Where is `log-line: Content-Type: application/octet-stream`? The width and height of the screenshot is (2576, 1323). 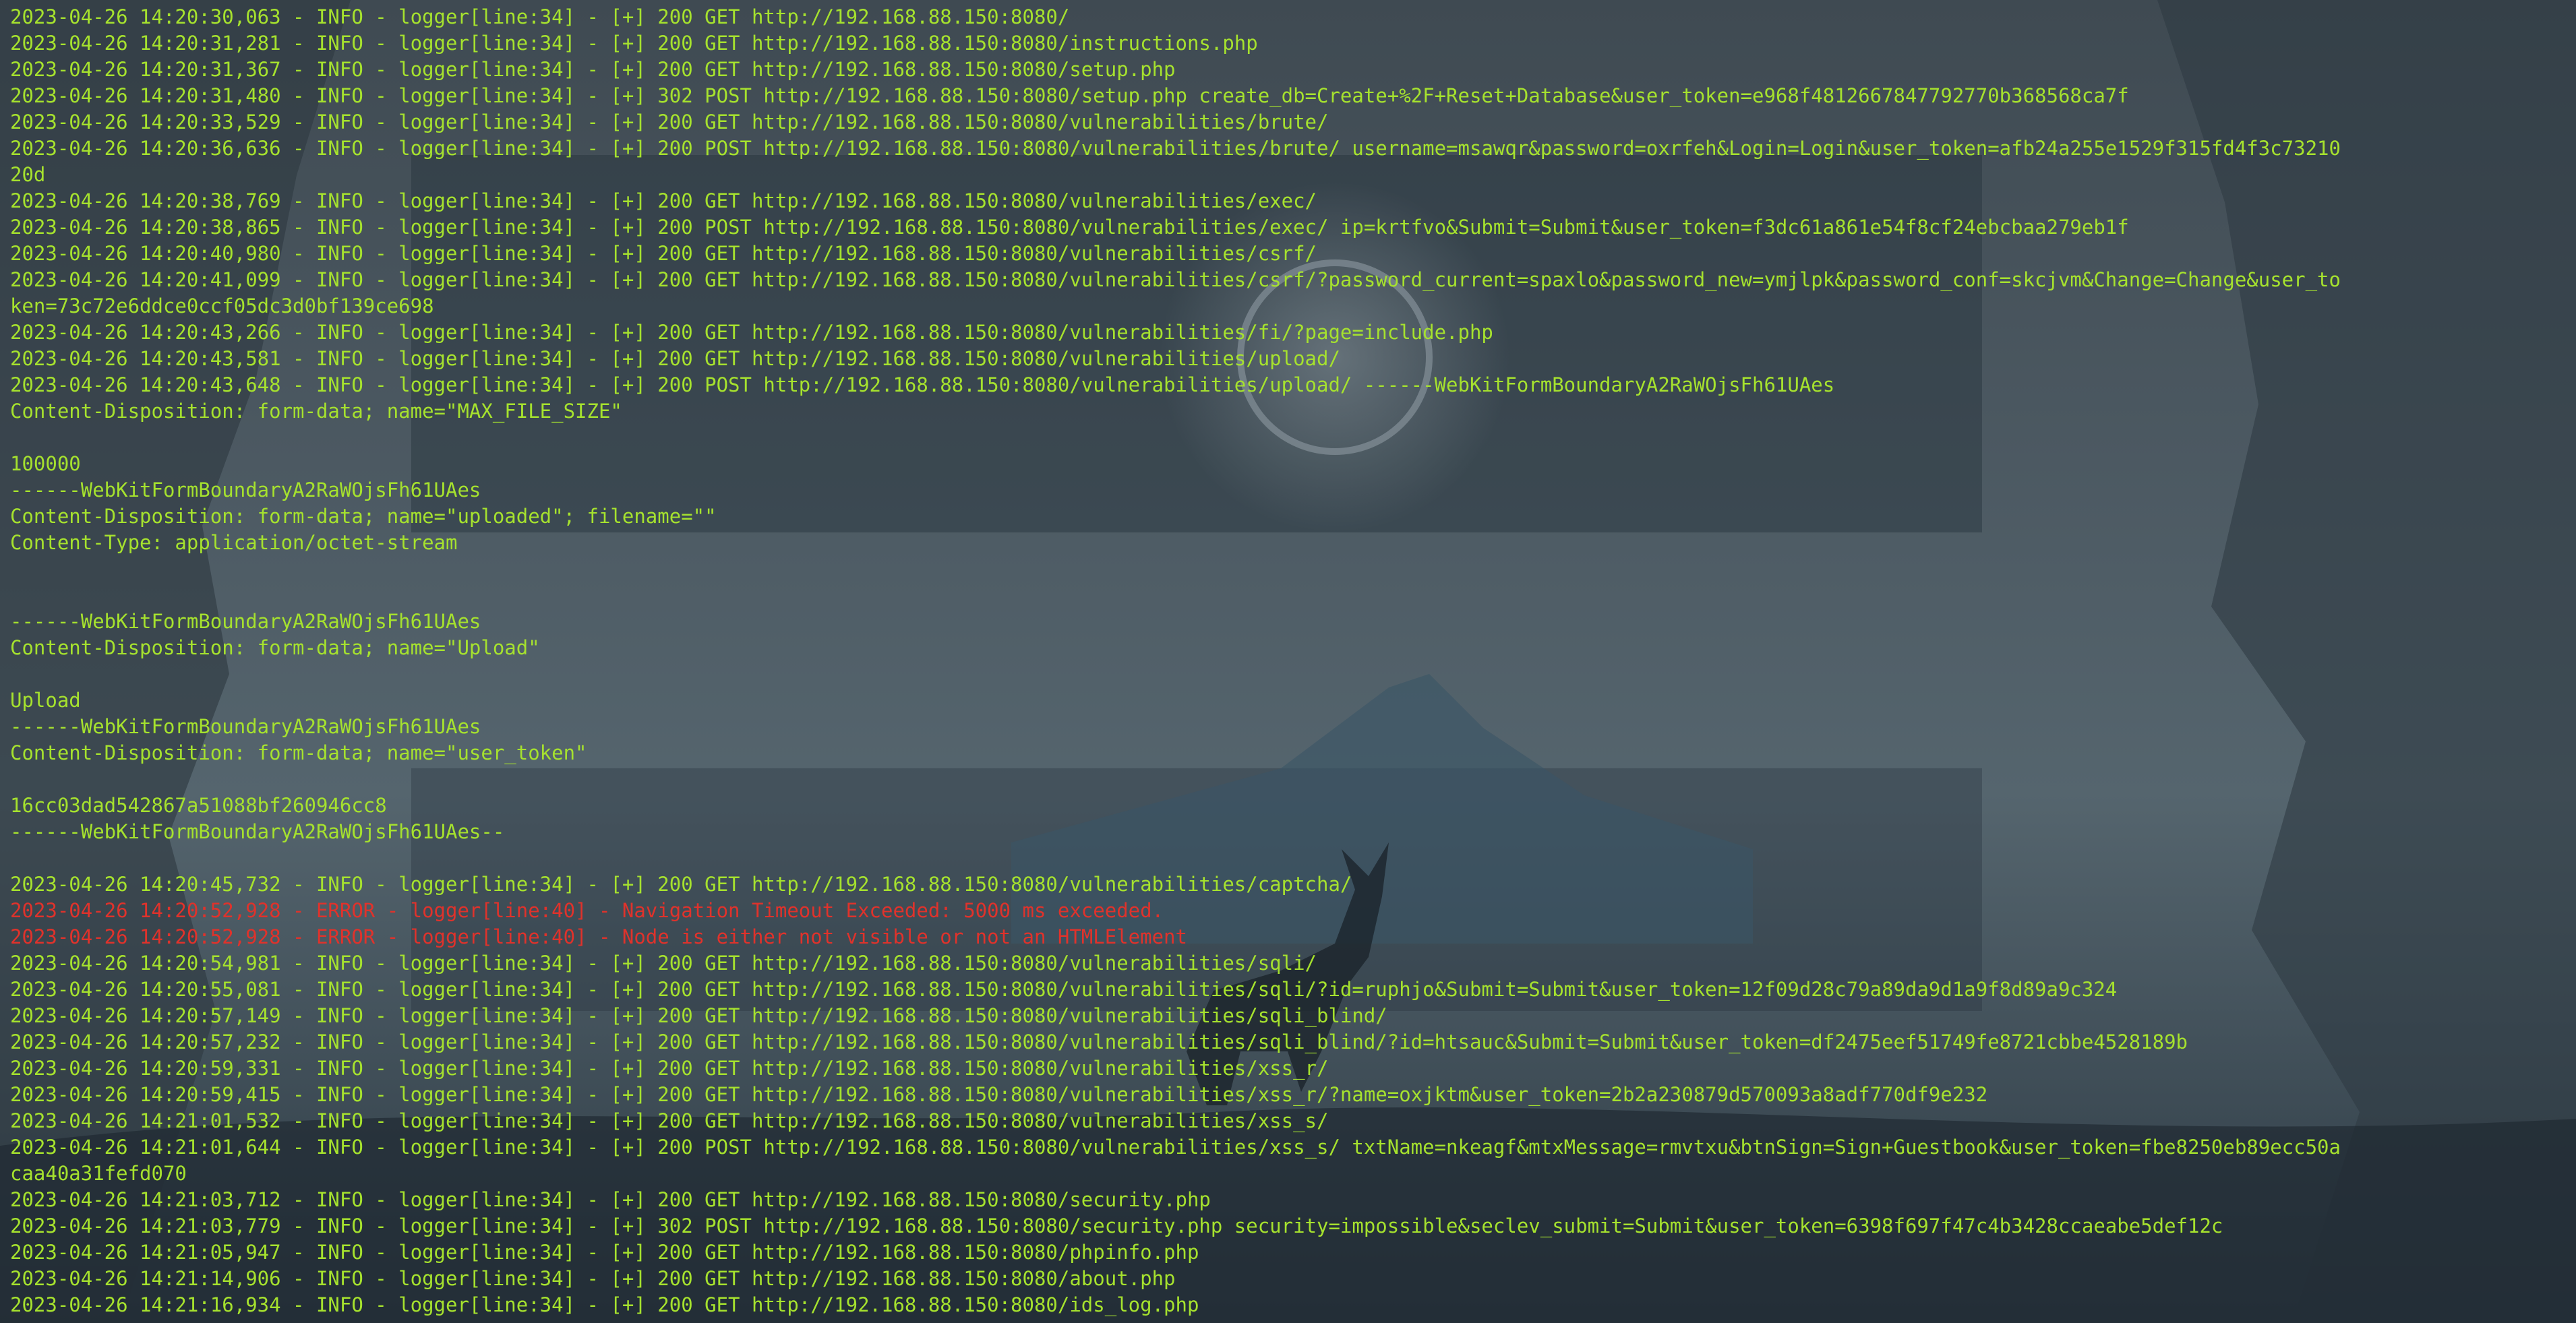
log-line: Content-Type: application/octet-stream is located at coordinates (234, 542).